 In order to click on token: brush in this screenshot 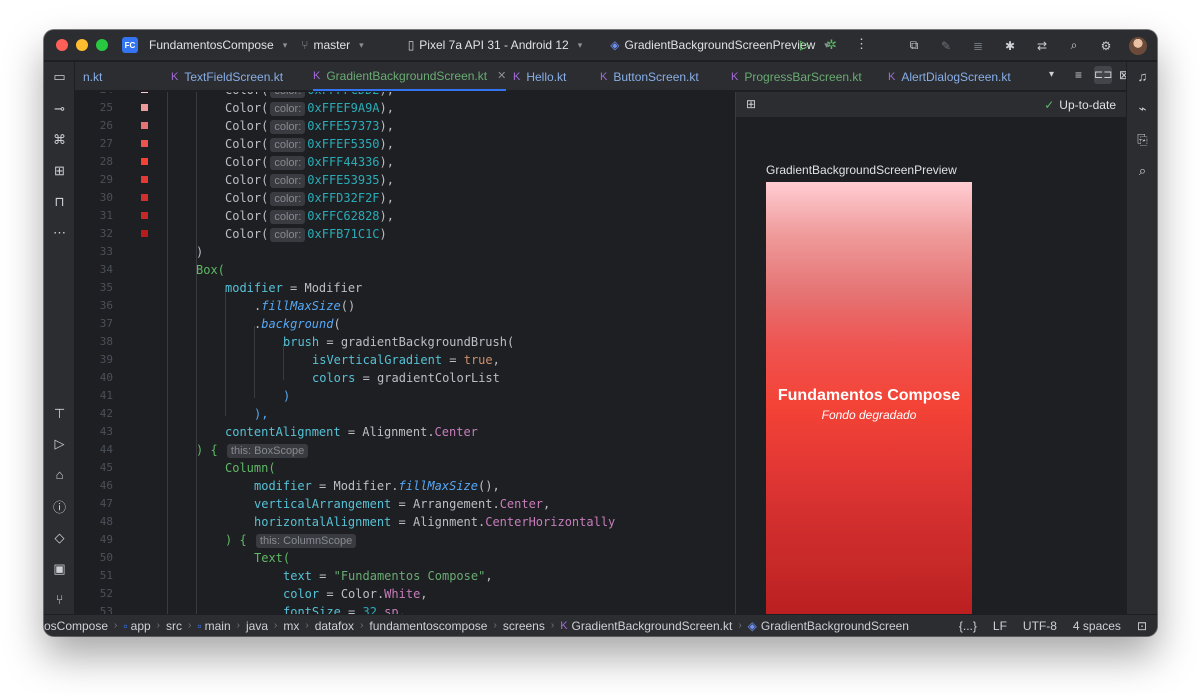, I will do `click(301, 342)`.